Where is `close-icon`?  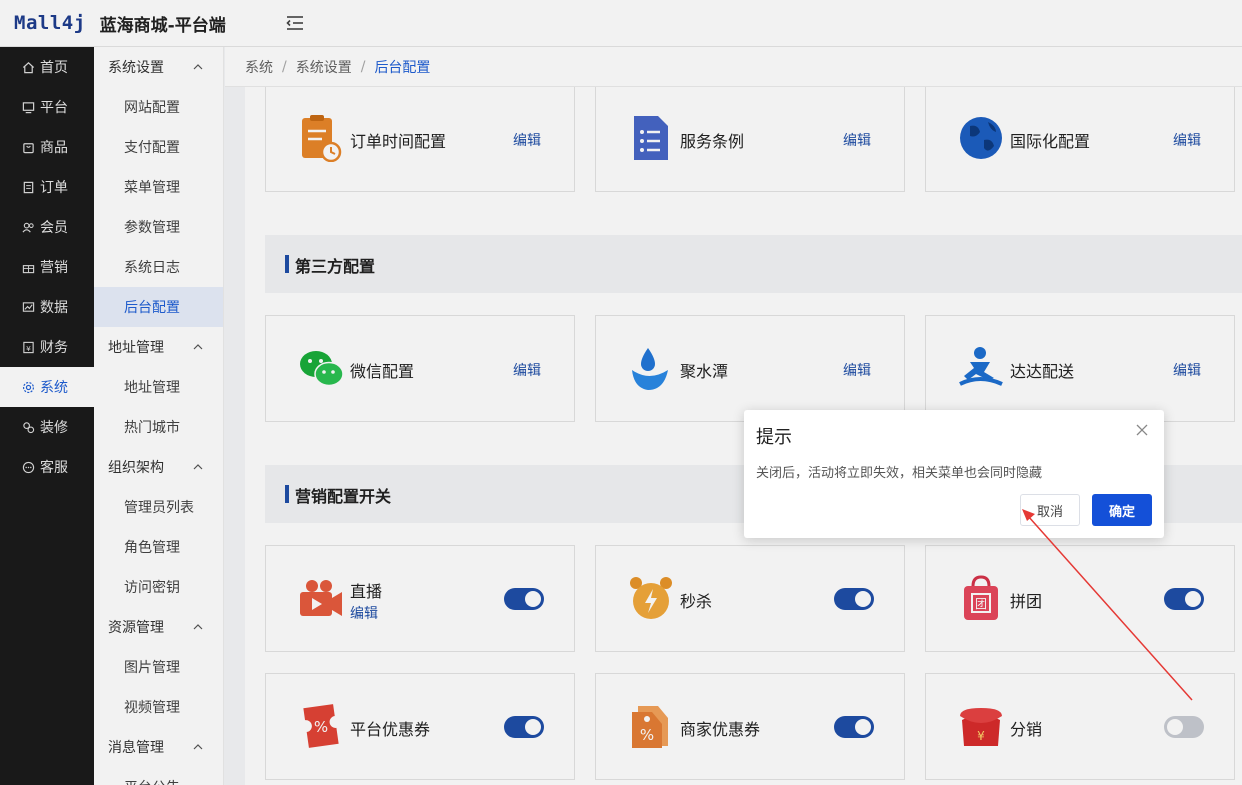
close-icon is located at coordinates (1142, 430).